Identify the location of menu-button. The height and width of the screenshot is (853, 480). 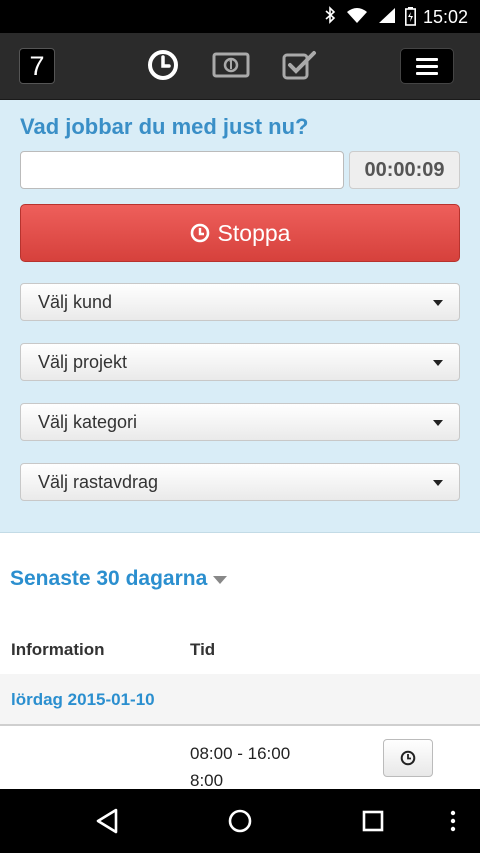
(427, 66).